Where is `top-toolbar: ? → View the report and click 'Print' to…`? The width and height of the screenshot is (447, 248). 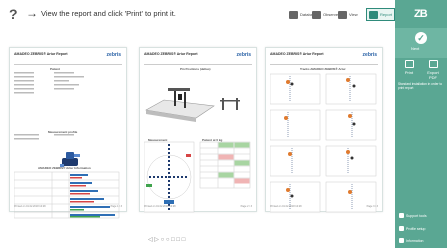
top-toolbar: ? → View the report and click 'Print' to… is located at coordinates (198, 14).